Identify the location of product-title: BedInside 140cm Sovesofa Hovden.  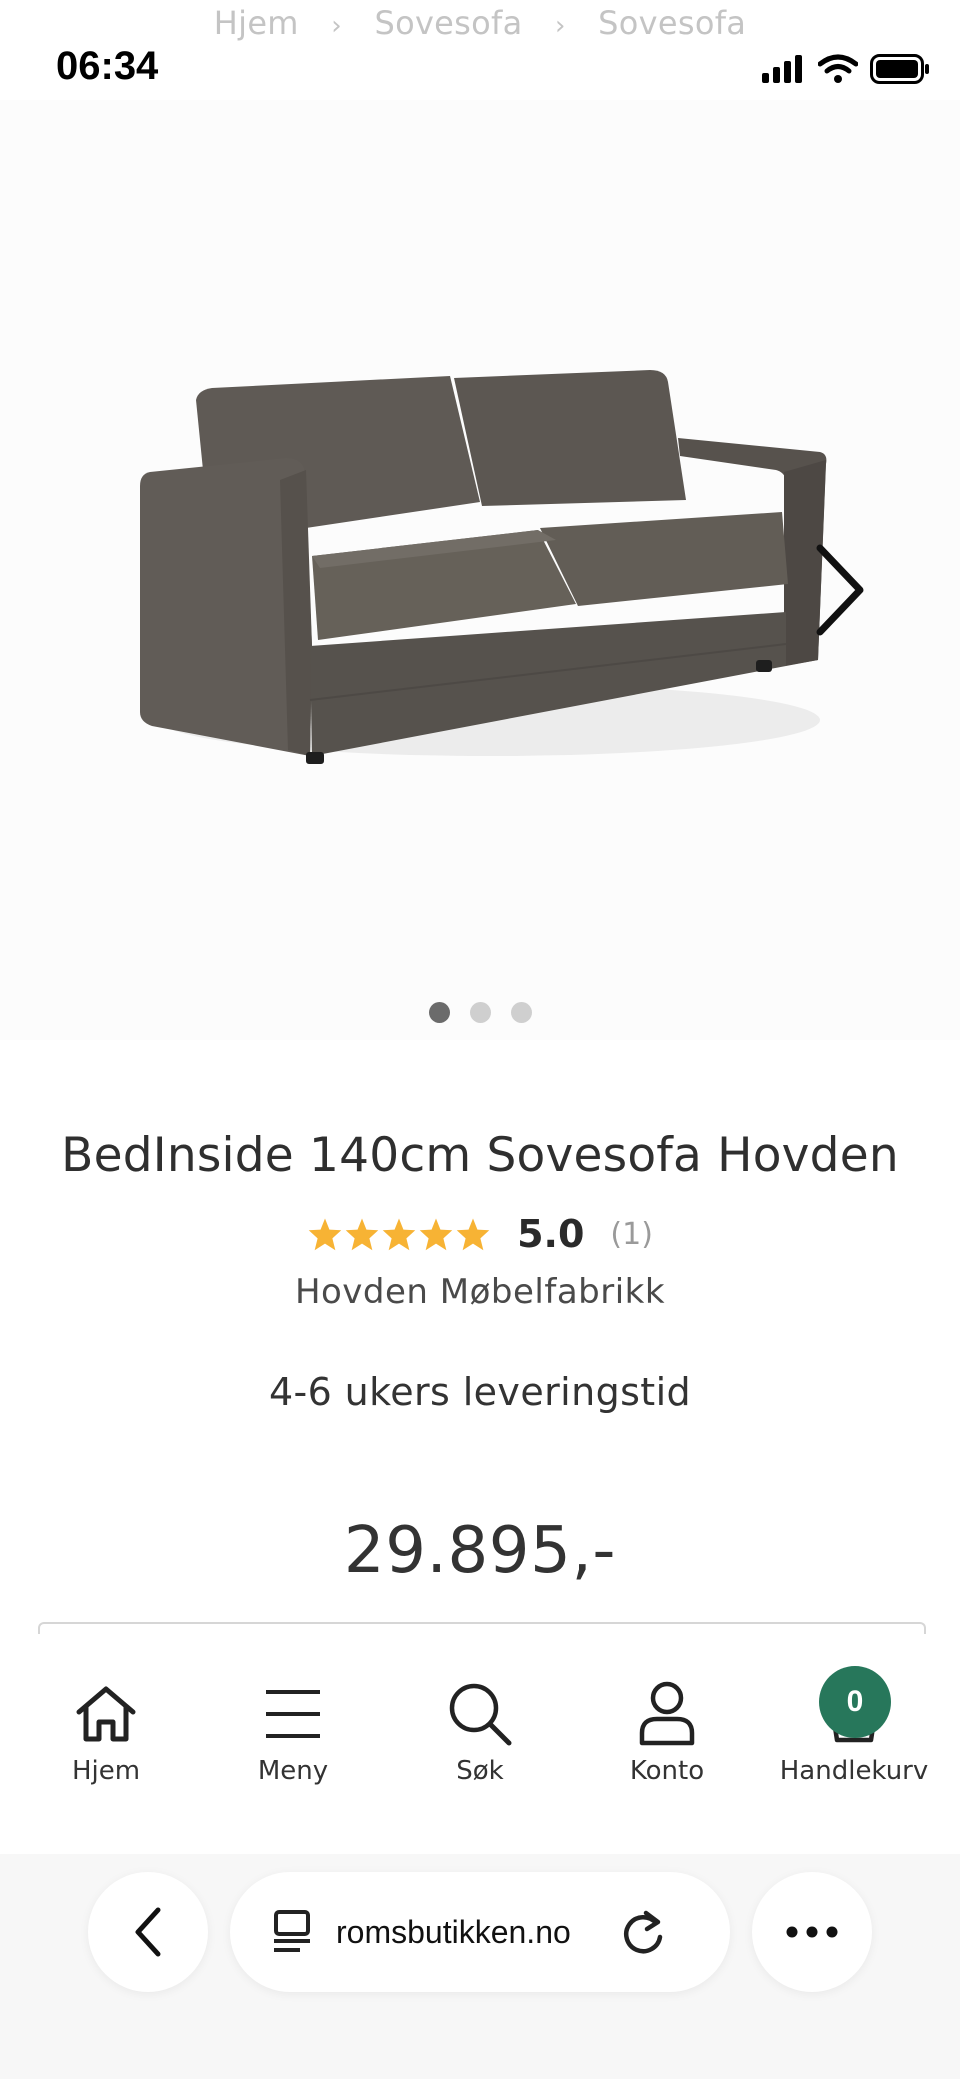
(480, 1155).